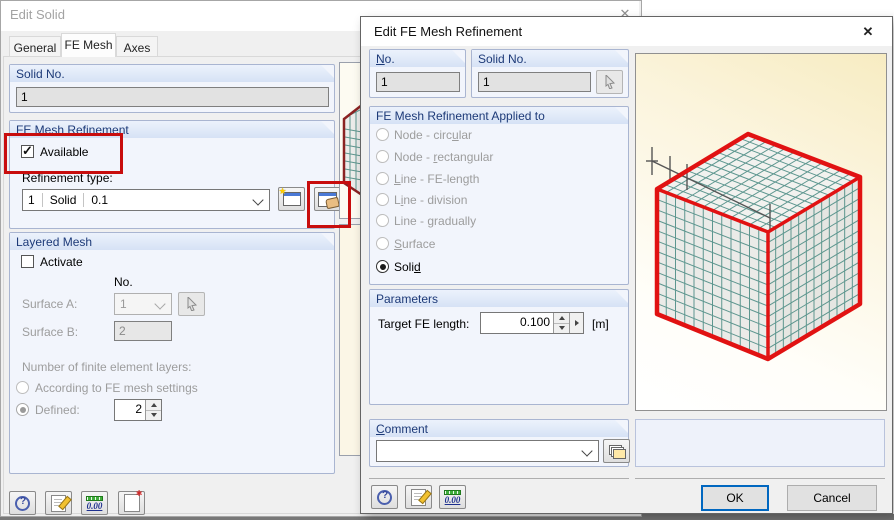 The height and width of the screenshot is (520, 894). What do you see at coordinates (143, 331) in the screenshot?
I see `surface-b-field: 2` at bounding box center [143, 331].